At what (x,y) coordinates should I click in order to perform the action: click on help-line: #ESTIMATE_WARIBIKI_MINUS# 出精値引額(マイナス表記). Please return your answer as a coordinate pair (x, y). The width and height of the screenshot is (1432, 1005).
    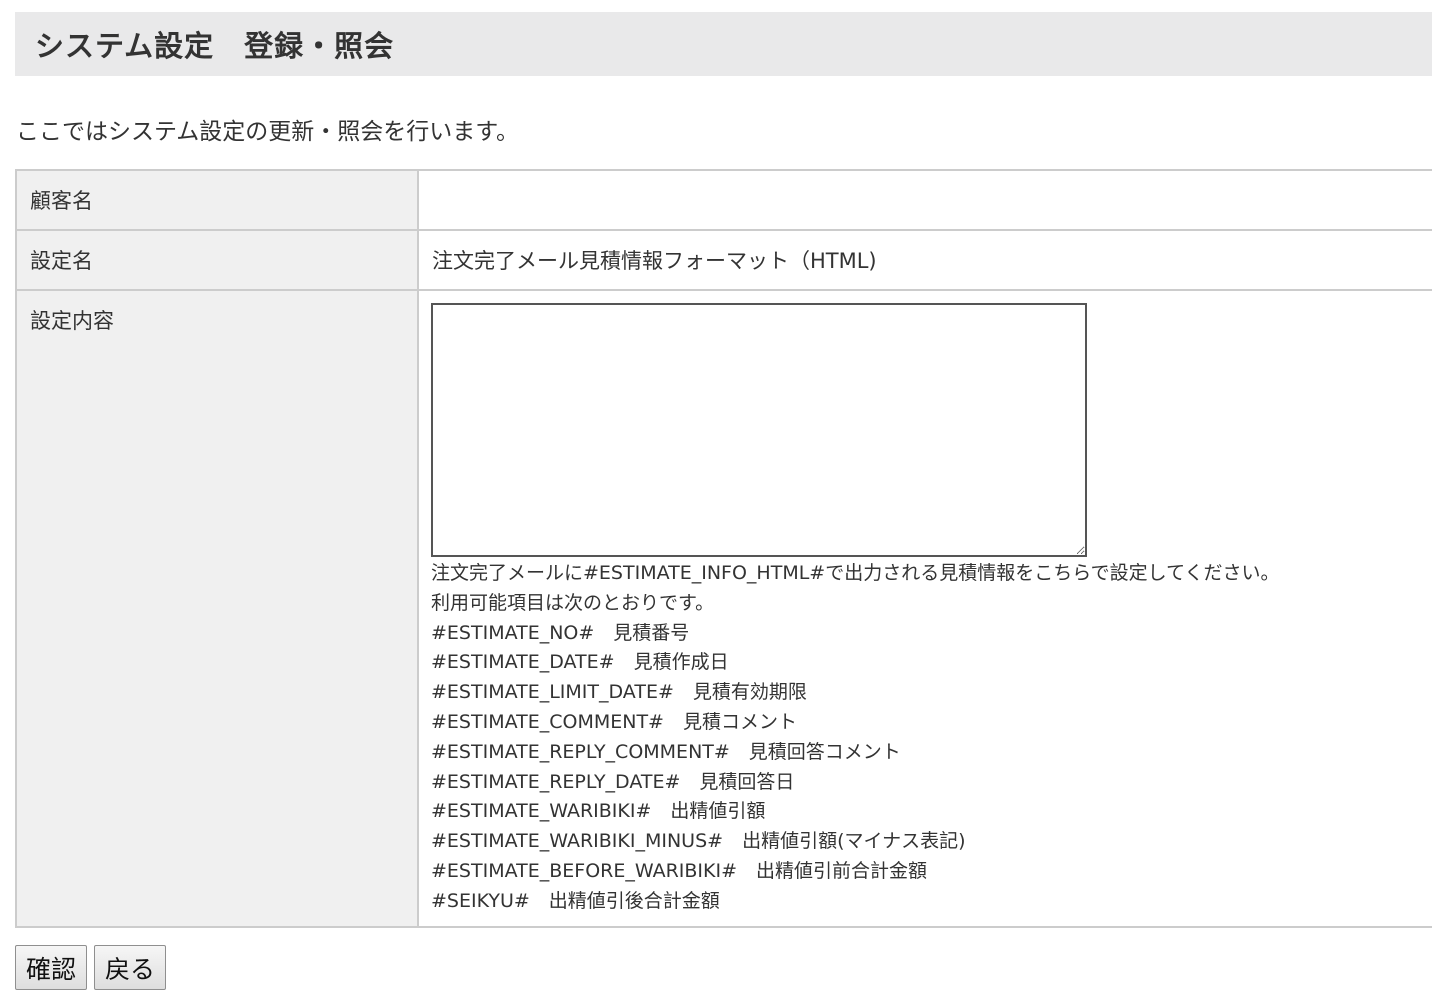
    Looking at the image, I should click on (698, 841).